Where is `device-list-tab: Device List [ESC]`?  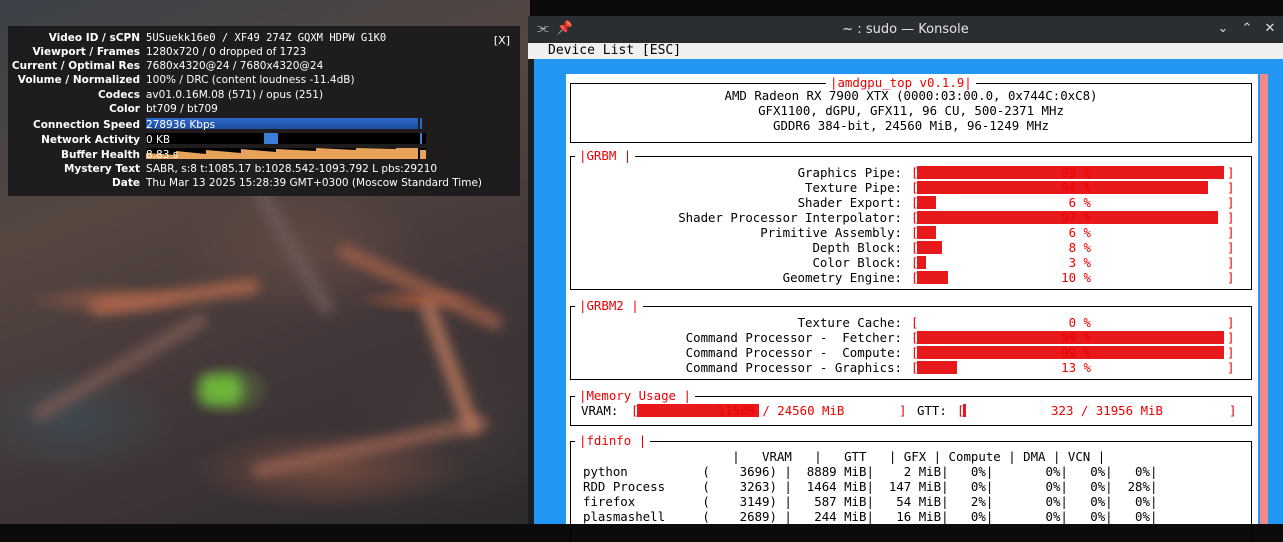 device-list-tab: Device List [ESC] is located at coordinates (905, 51).